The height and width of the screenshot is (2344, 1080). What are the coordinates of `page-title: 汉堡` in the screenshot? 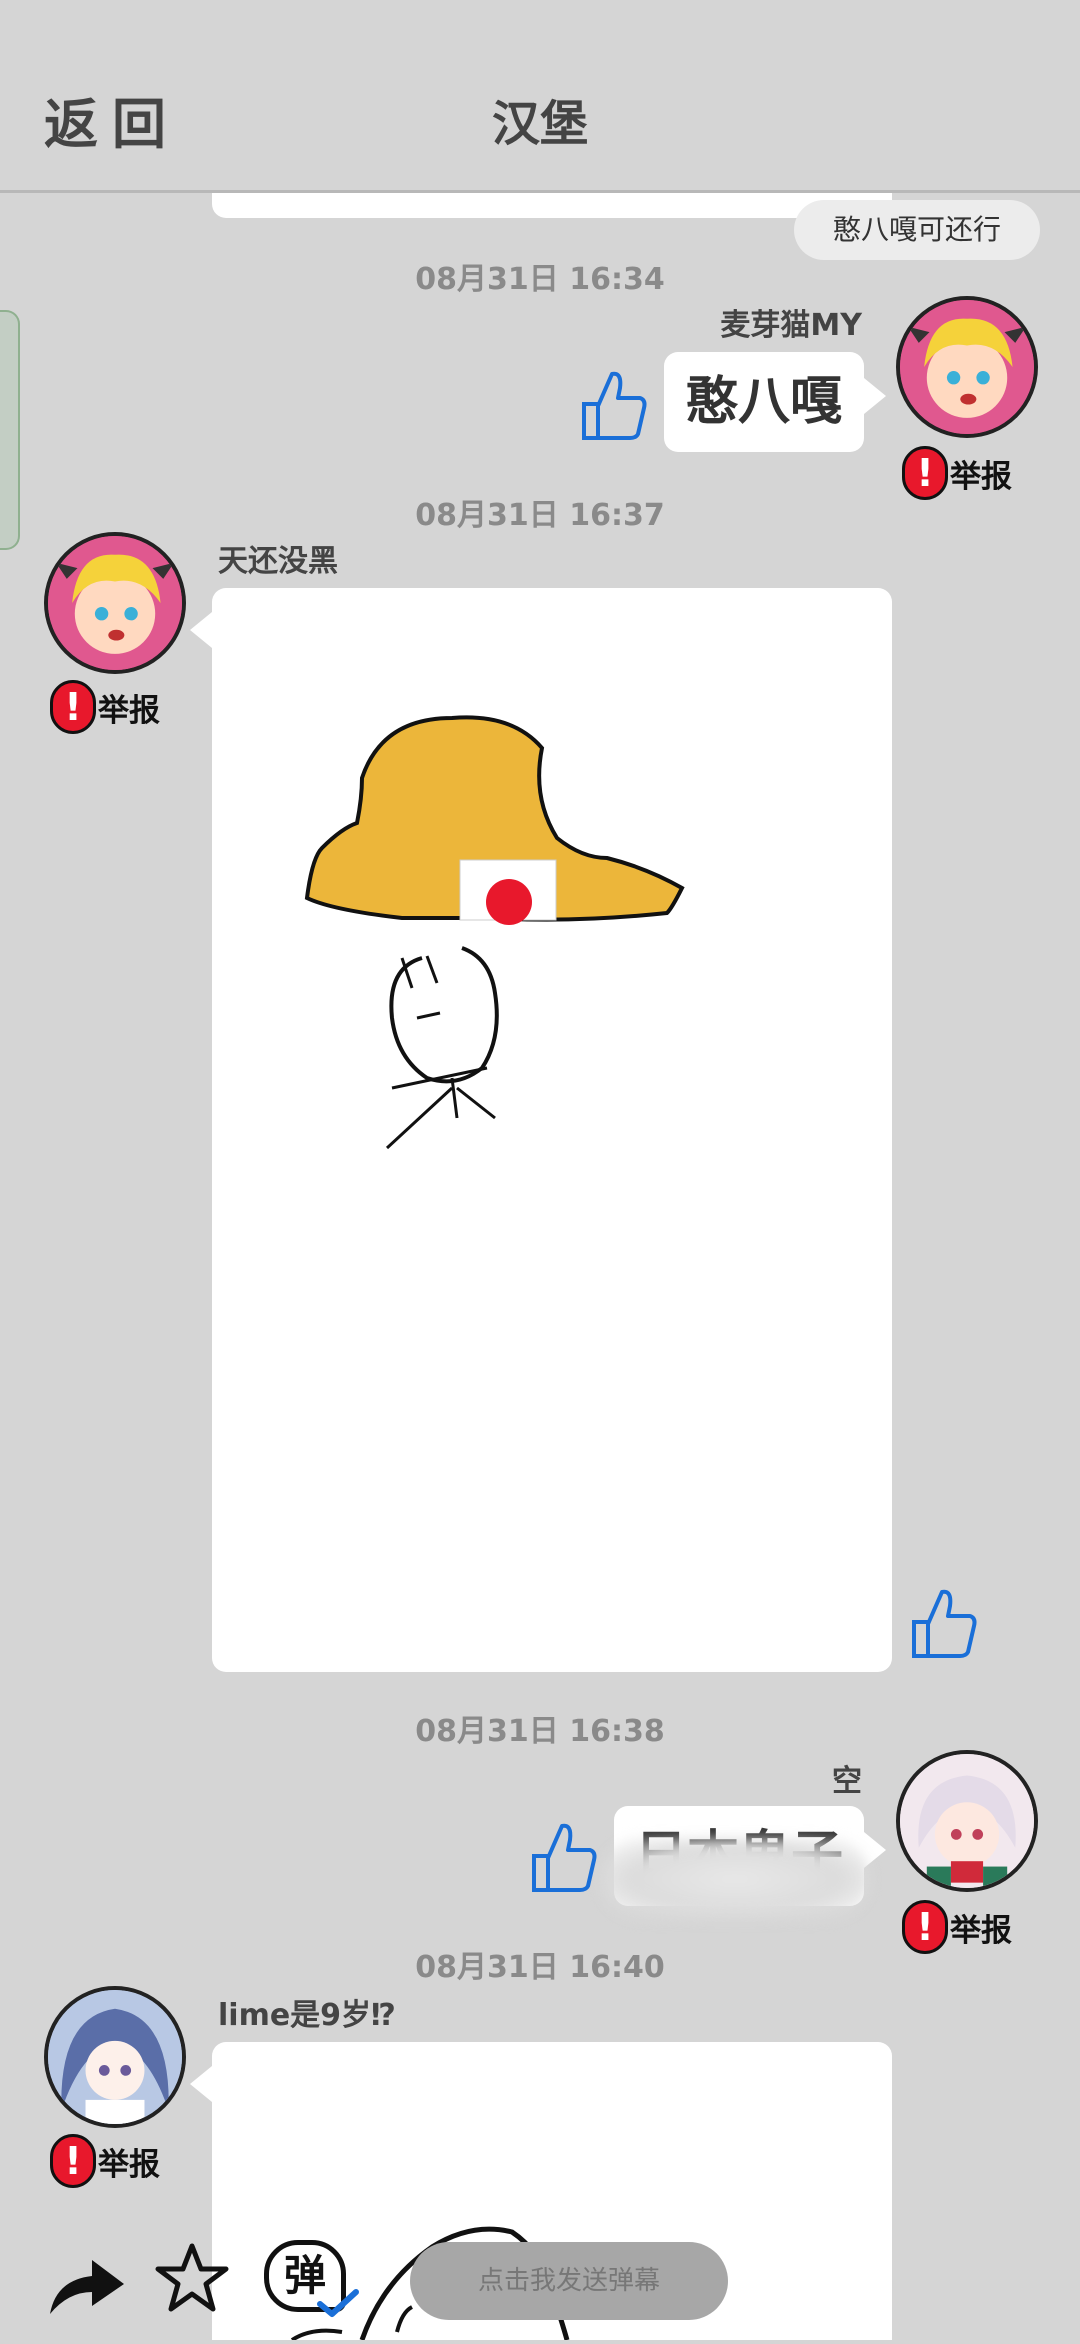 It's located at (539, 124).